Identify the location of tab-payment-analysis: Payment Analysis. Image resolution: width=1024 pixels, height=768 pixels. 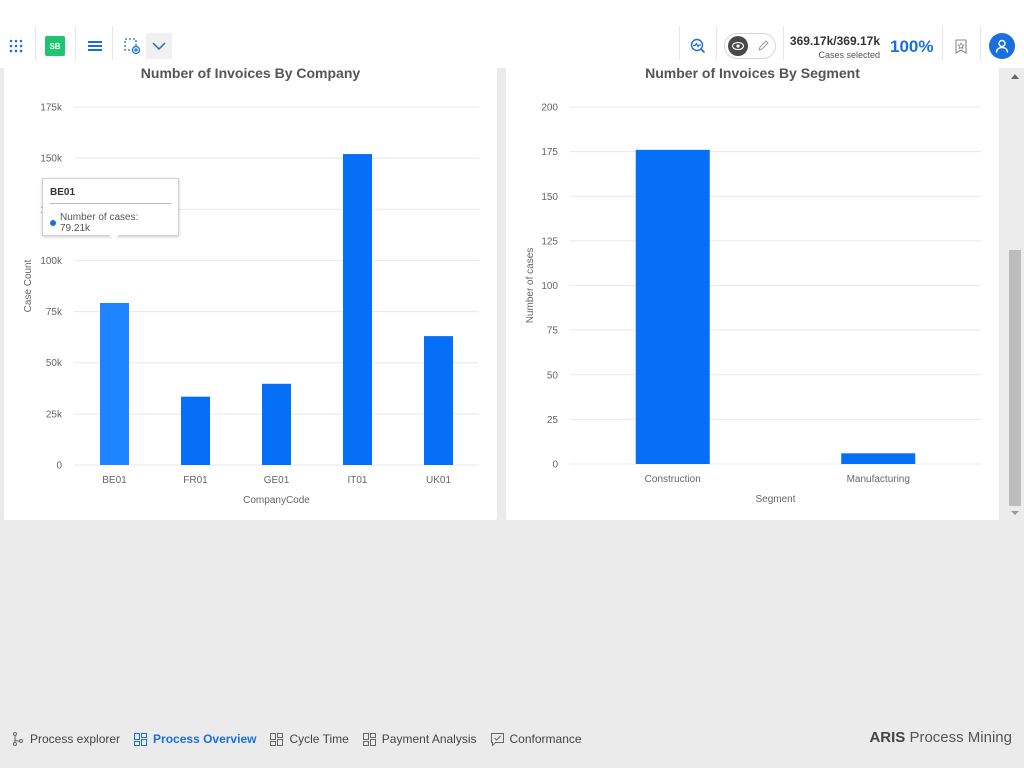
(419, 739).